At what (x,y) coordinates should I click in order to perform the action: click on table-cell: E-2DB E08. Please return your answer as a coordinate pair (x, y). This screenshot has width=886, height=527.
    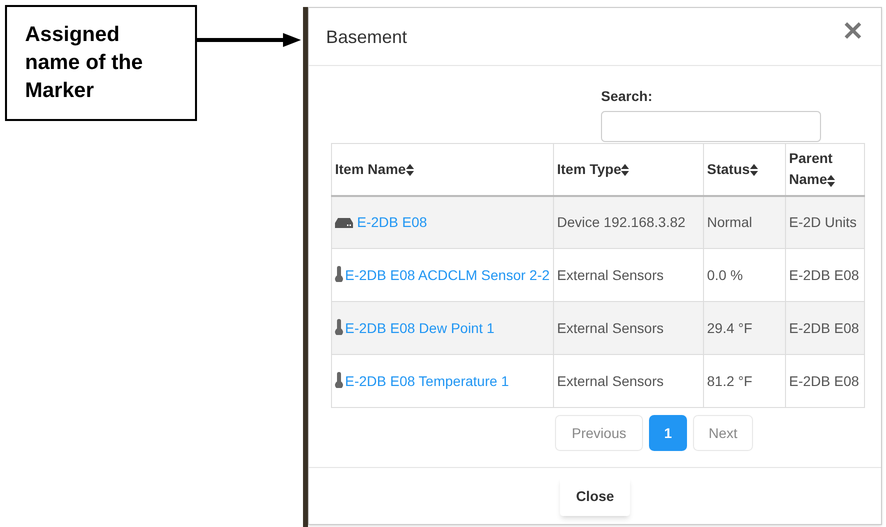
    Looking at the image, I should click on (825, 381).